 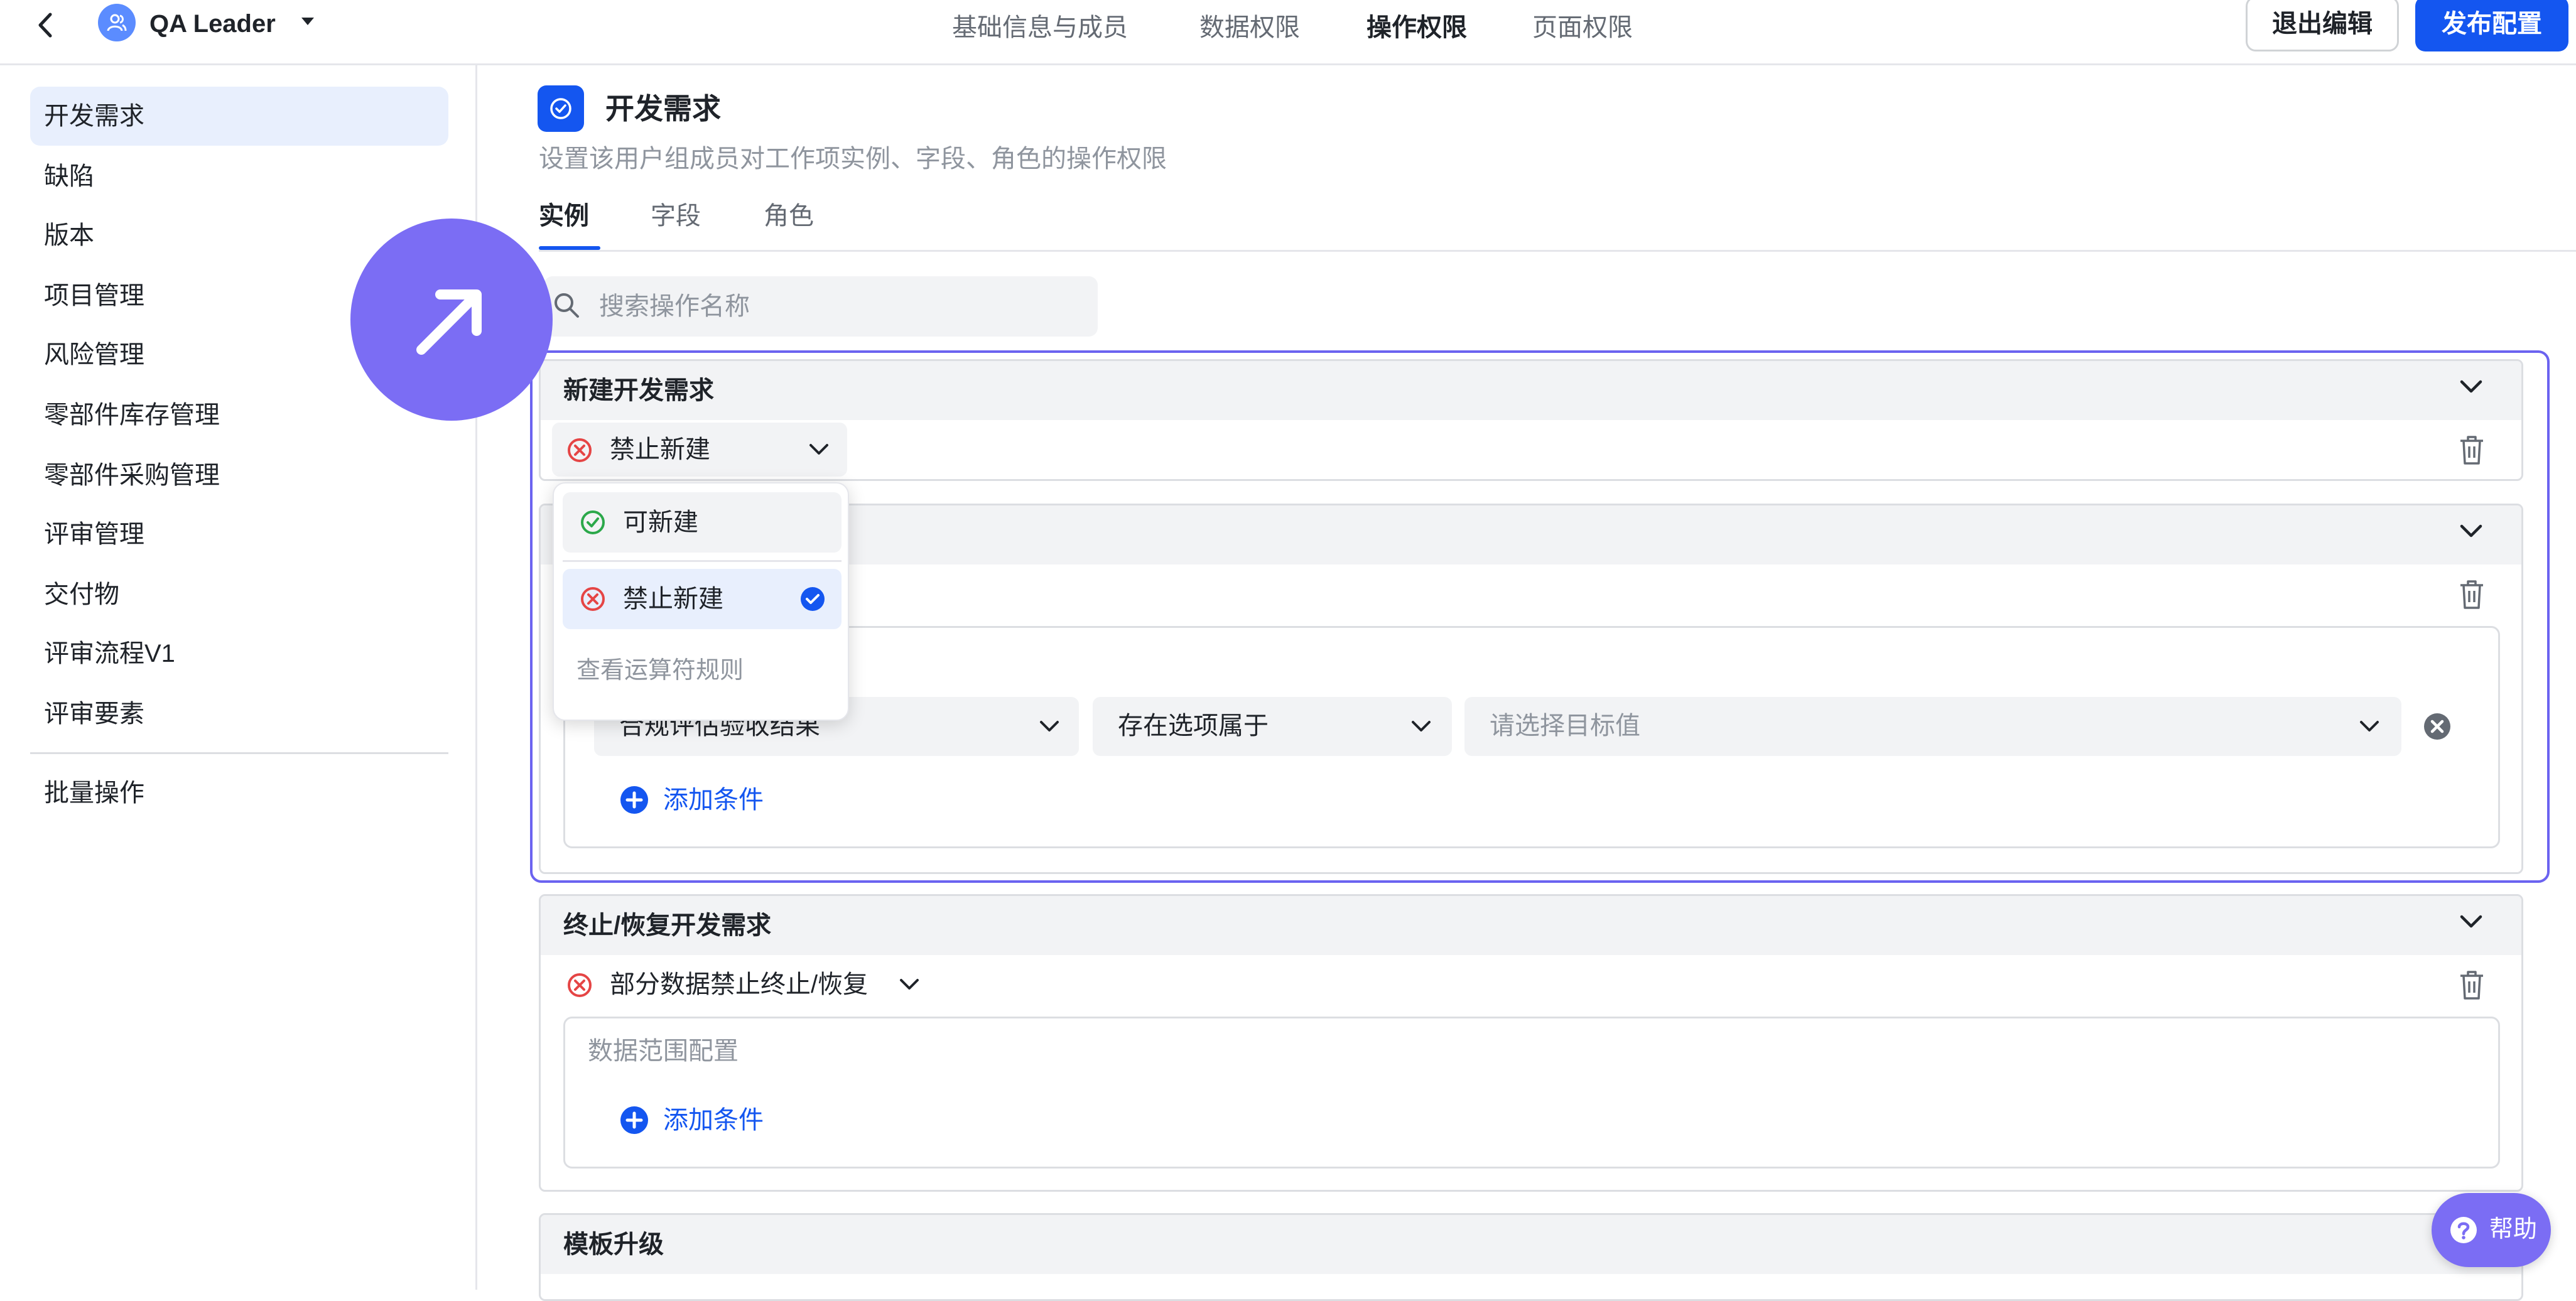 I want to click on option-label: 禁止新建, so click(x=673, y=599).